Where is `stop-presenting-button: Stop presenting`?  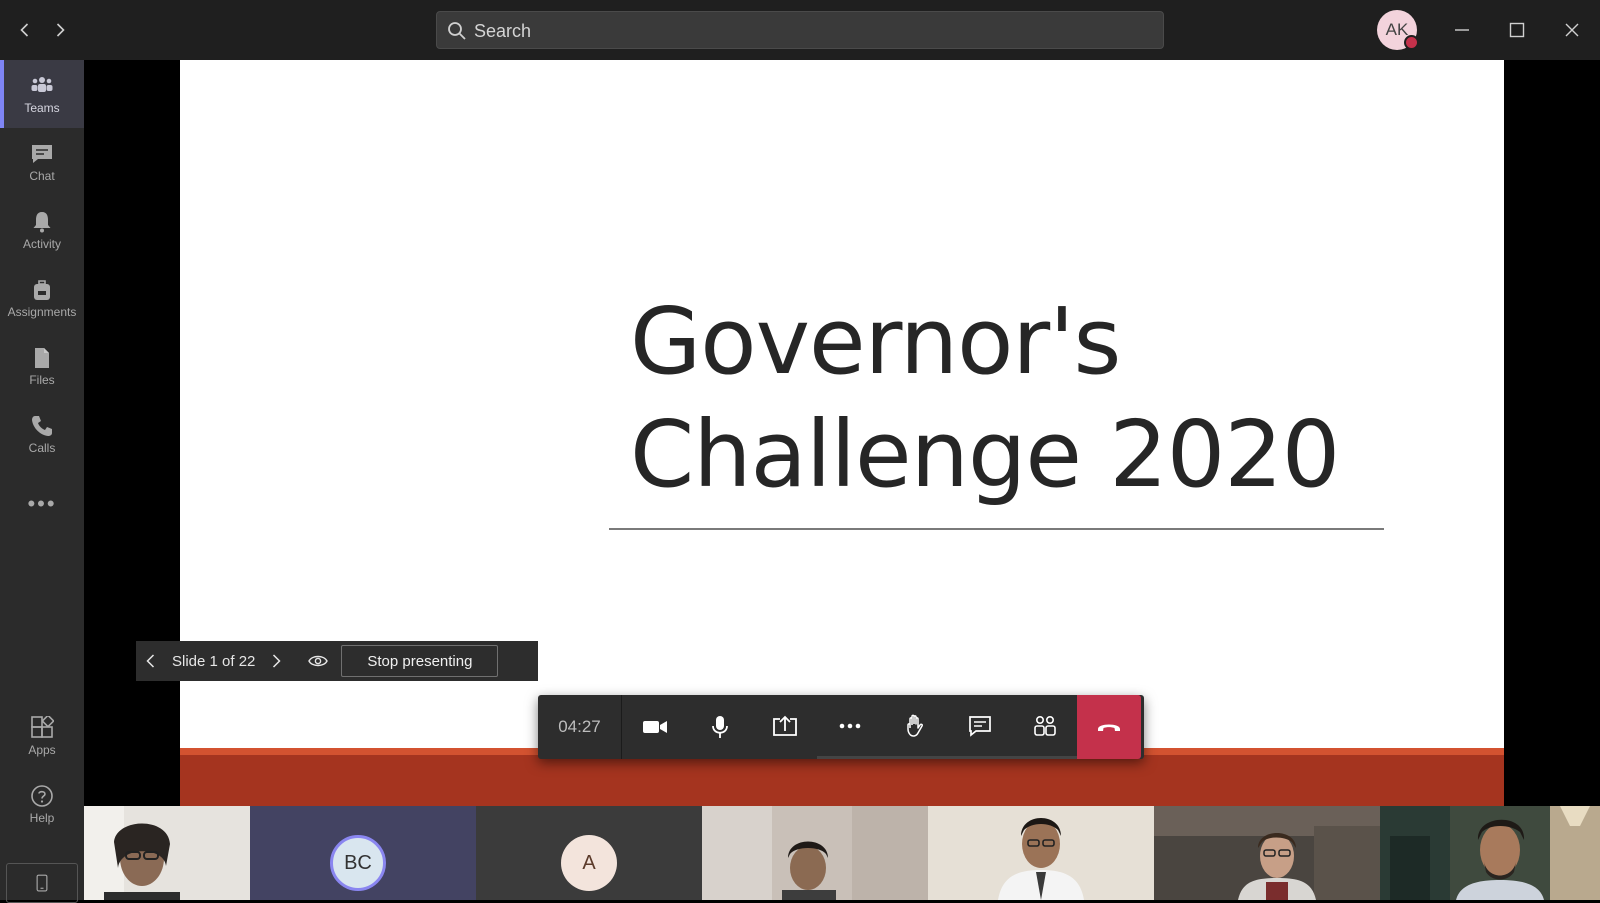 stop-presenting-button: Stop presenting is located at coordinates (420, 661).